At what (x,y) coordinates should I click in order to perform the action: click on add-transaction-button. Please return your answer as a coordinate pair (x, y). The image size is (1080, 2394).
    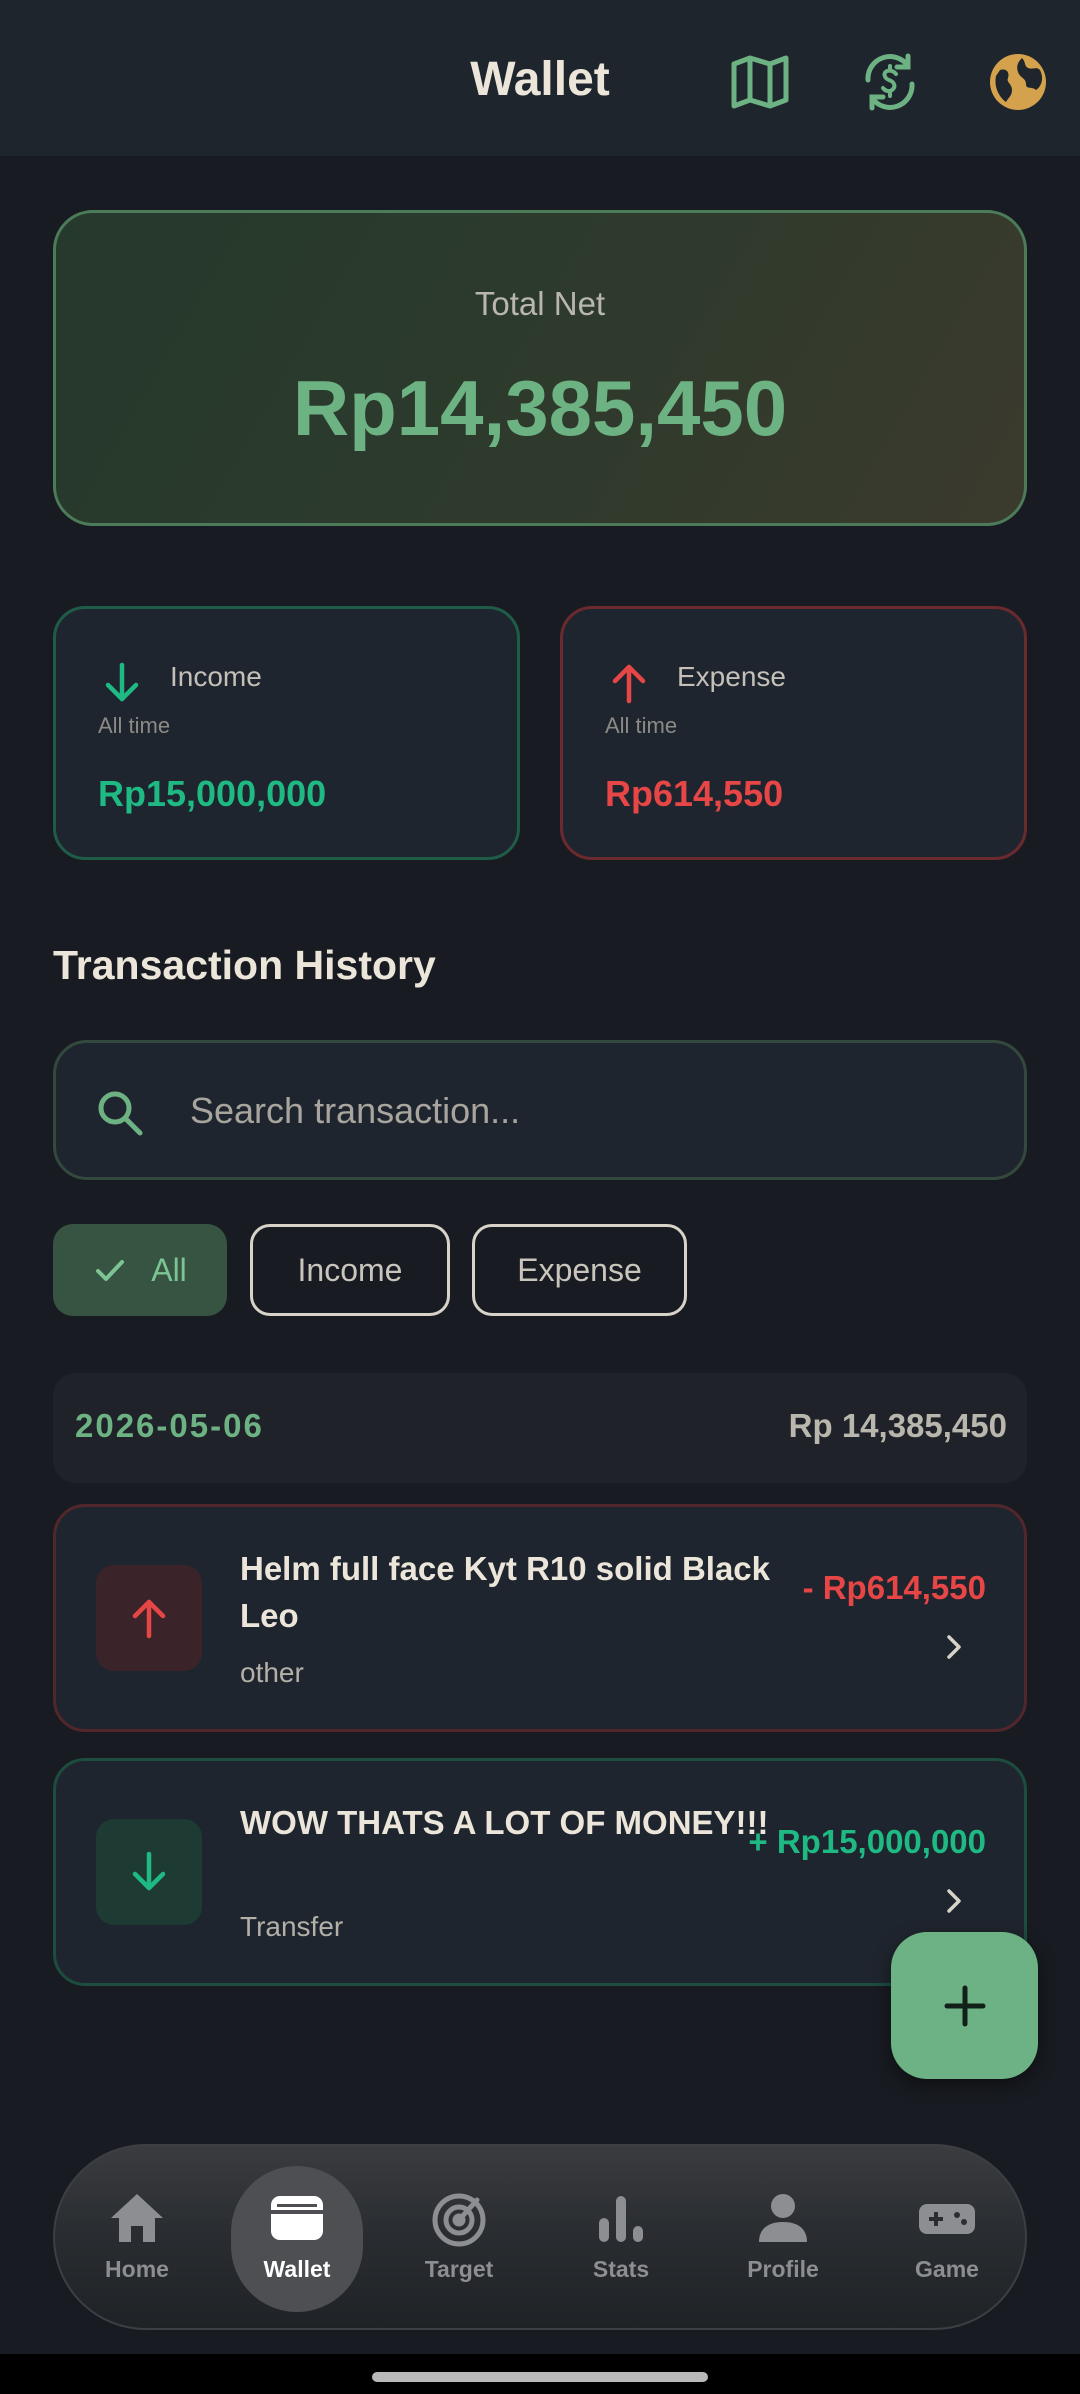
    Looking at the image, I should click on (964, 2005).